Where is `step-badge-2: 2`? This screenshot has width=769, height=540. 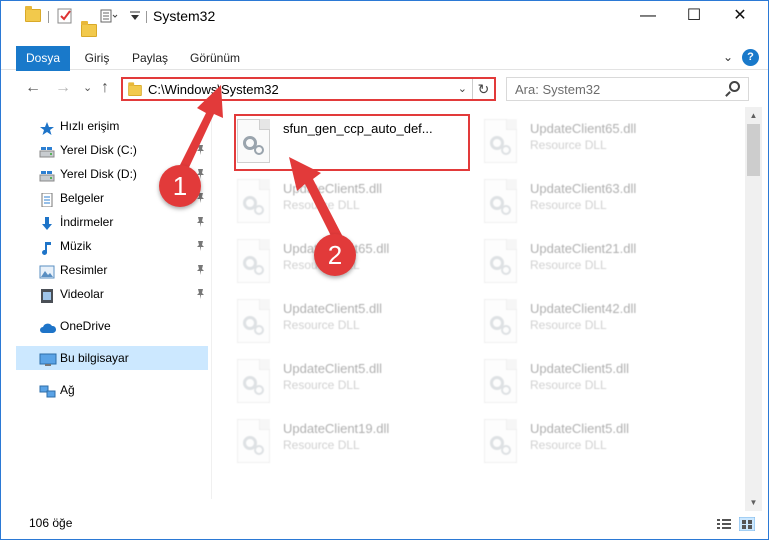
step-badge-2: 2 is located at coordinates (335, 255).